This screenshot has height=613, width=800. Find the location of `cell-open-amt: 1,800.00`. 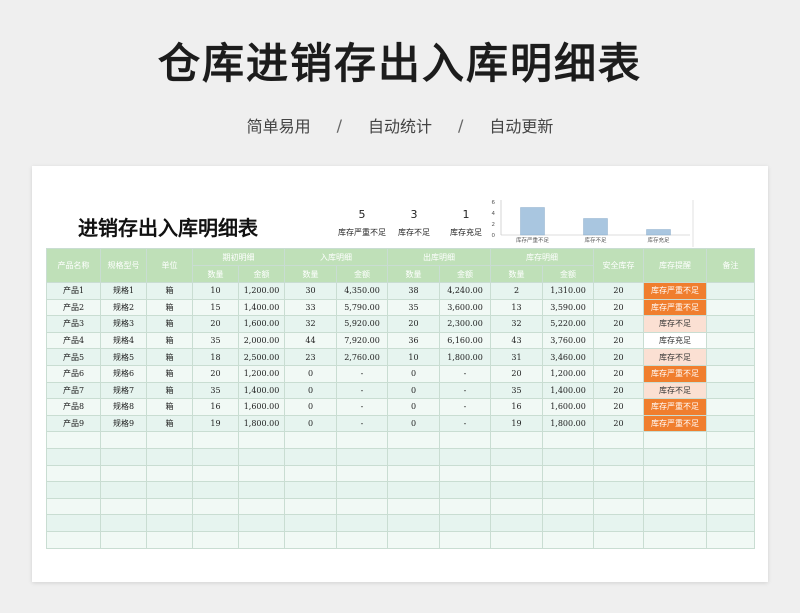

cell-open-amt: 1,800.00 is located at coordinates (261, 423).